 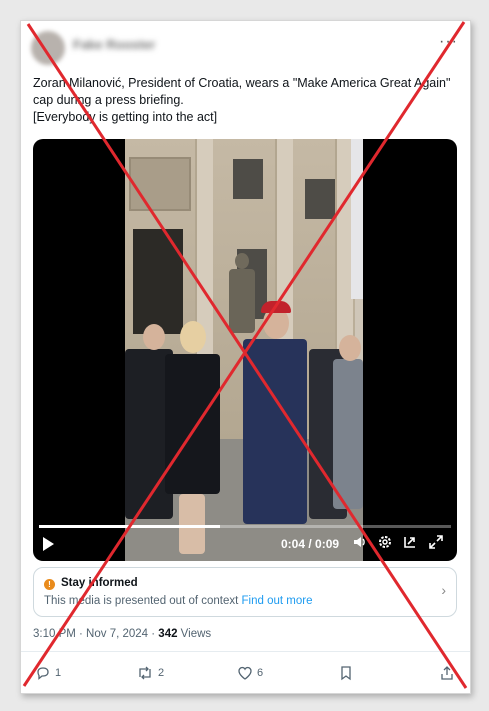 I want to click on notice-text: This media is presented out of context, so click(x=141, y=601).